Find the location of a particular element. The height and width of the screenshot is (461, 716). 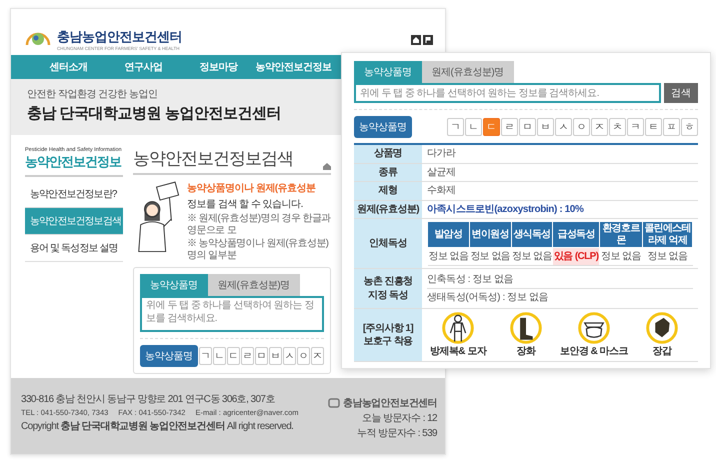

toxicity-header: 변이원성 is located at coordinates (490, 235).